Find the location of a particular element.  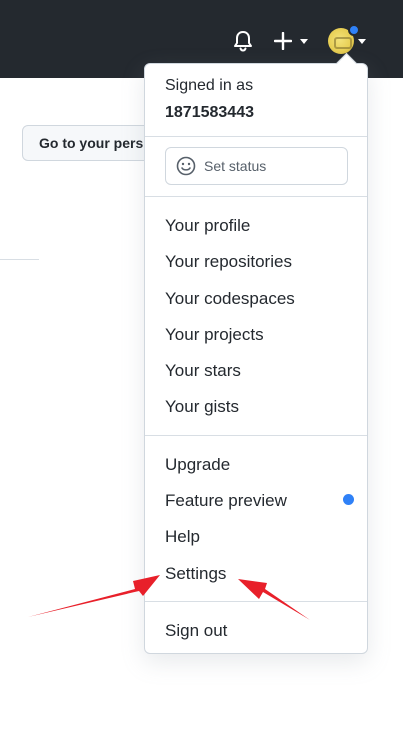

notifications-button is located at coordinates (243, 41).